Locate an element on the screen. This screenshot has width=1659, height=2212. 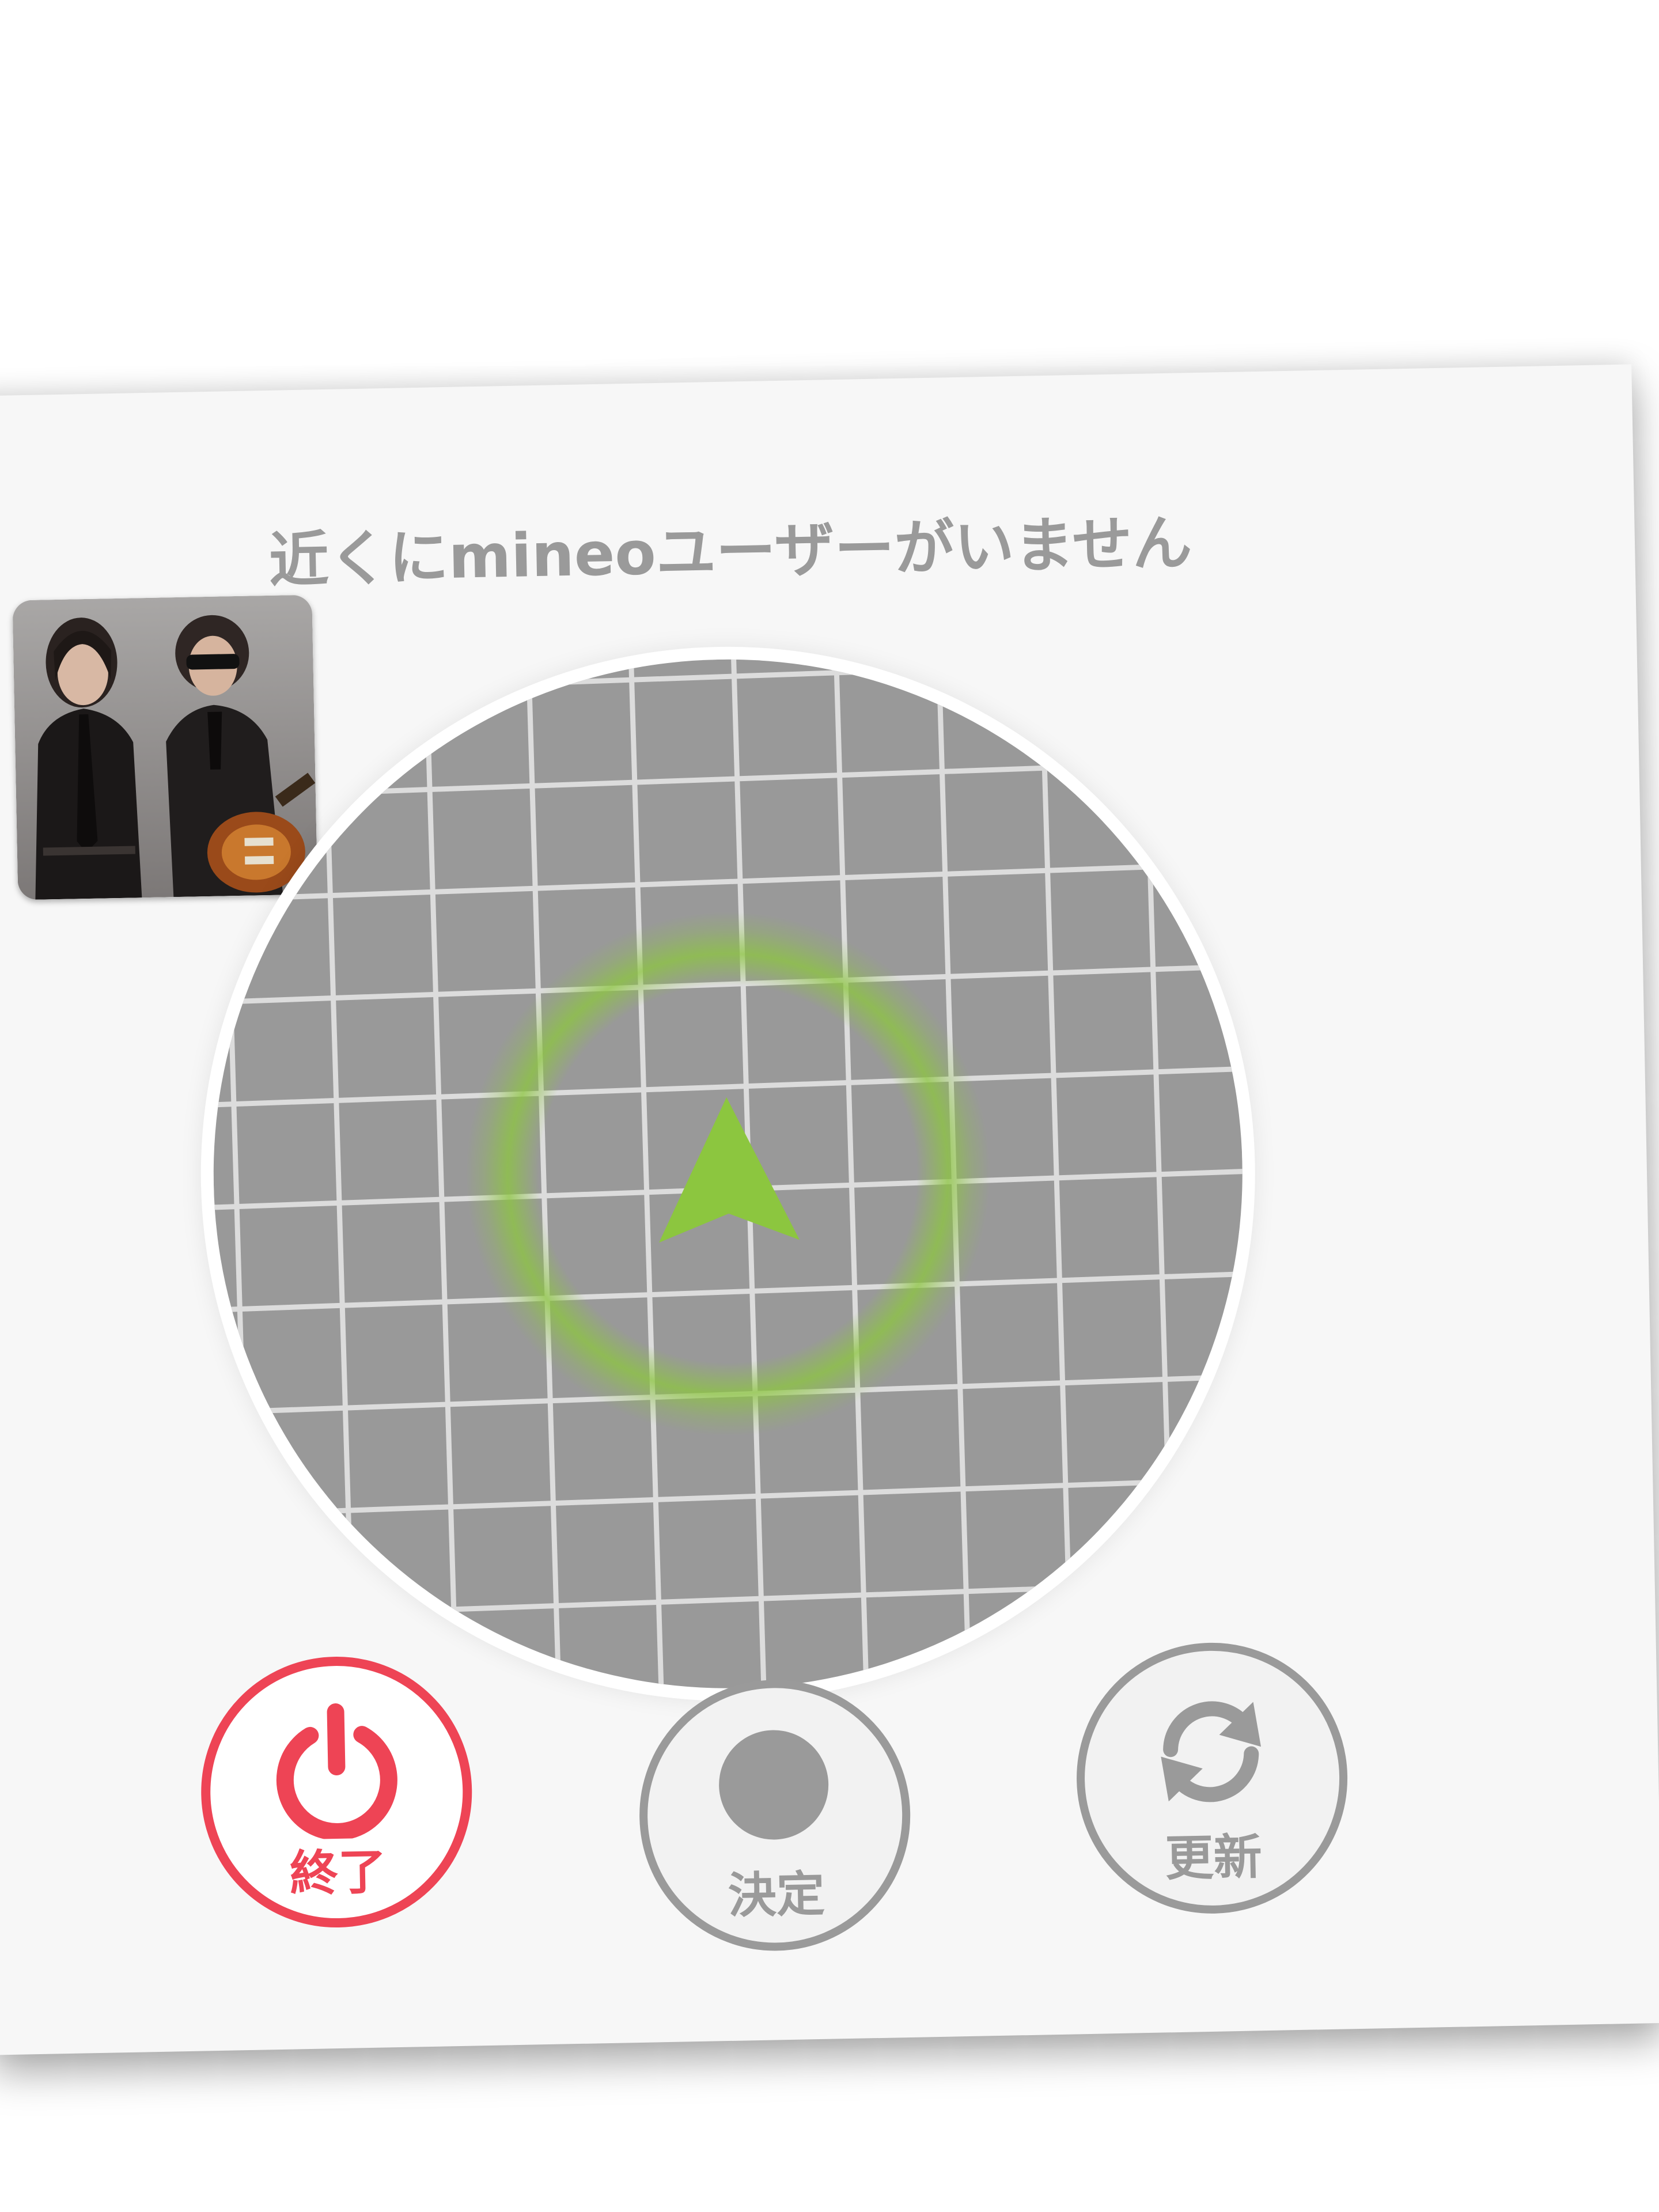
refresh-button: 更新 is located at coordinates (1212, 1778).